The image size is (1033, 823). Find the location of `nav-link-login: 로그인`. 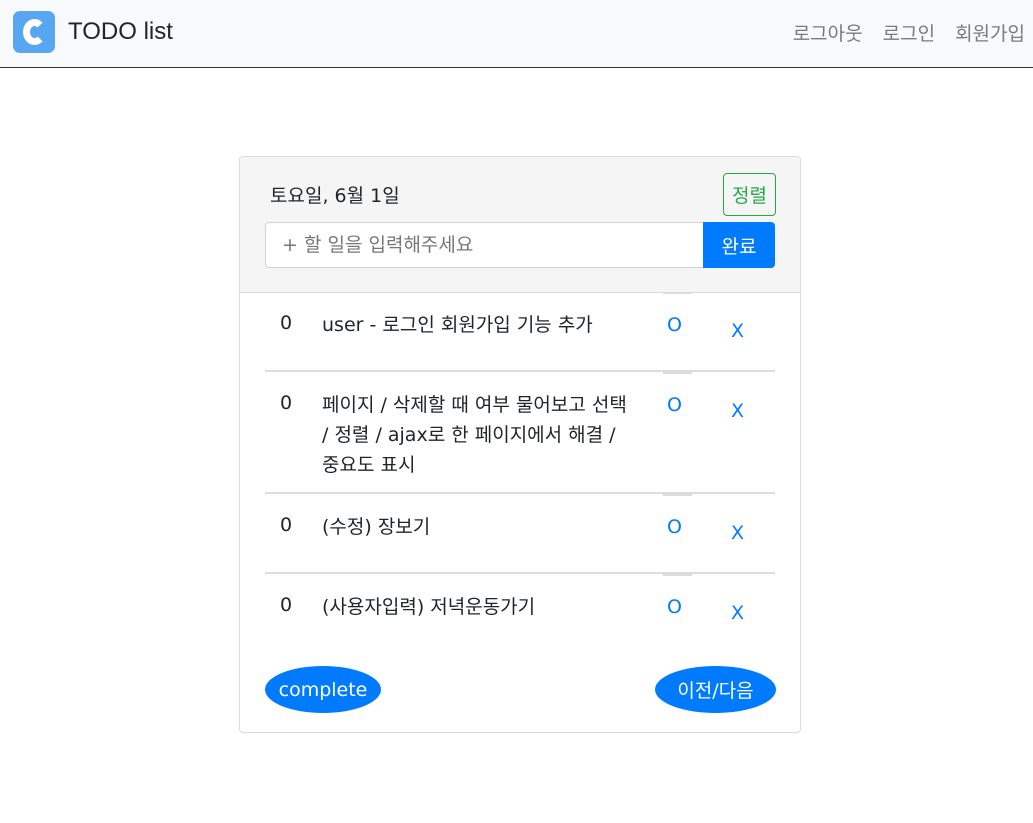

nav-link-login: 로그인 is located at coordinates (909, 32).